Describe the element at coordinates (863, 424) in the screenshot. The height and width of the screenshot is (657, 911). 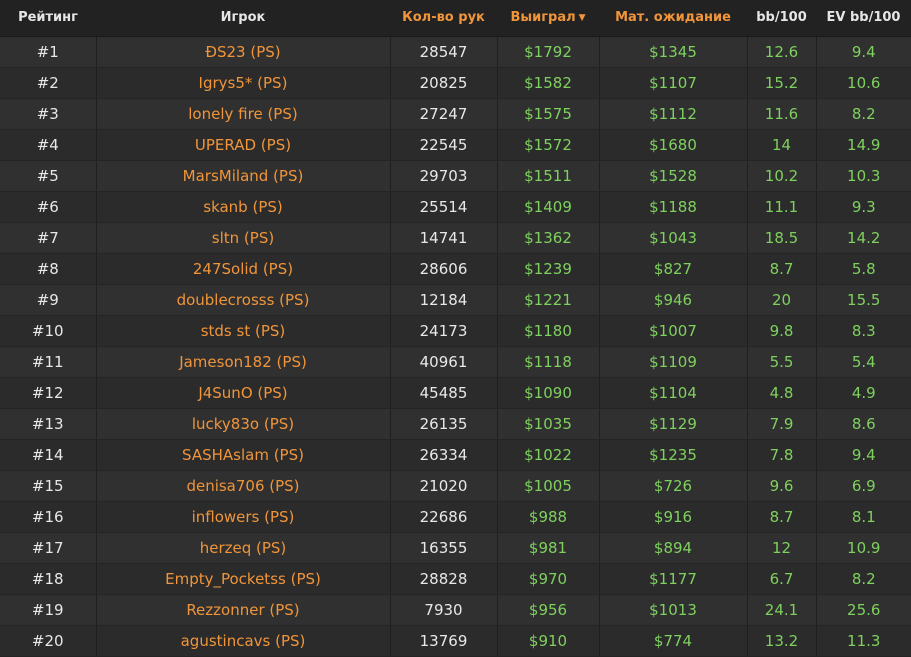
I see `evbb100-cell: 8.6` at that location.